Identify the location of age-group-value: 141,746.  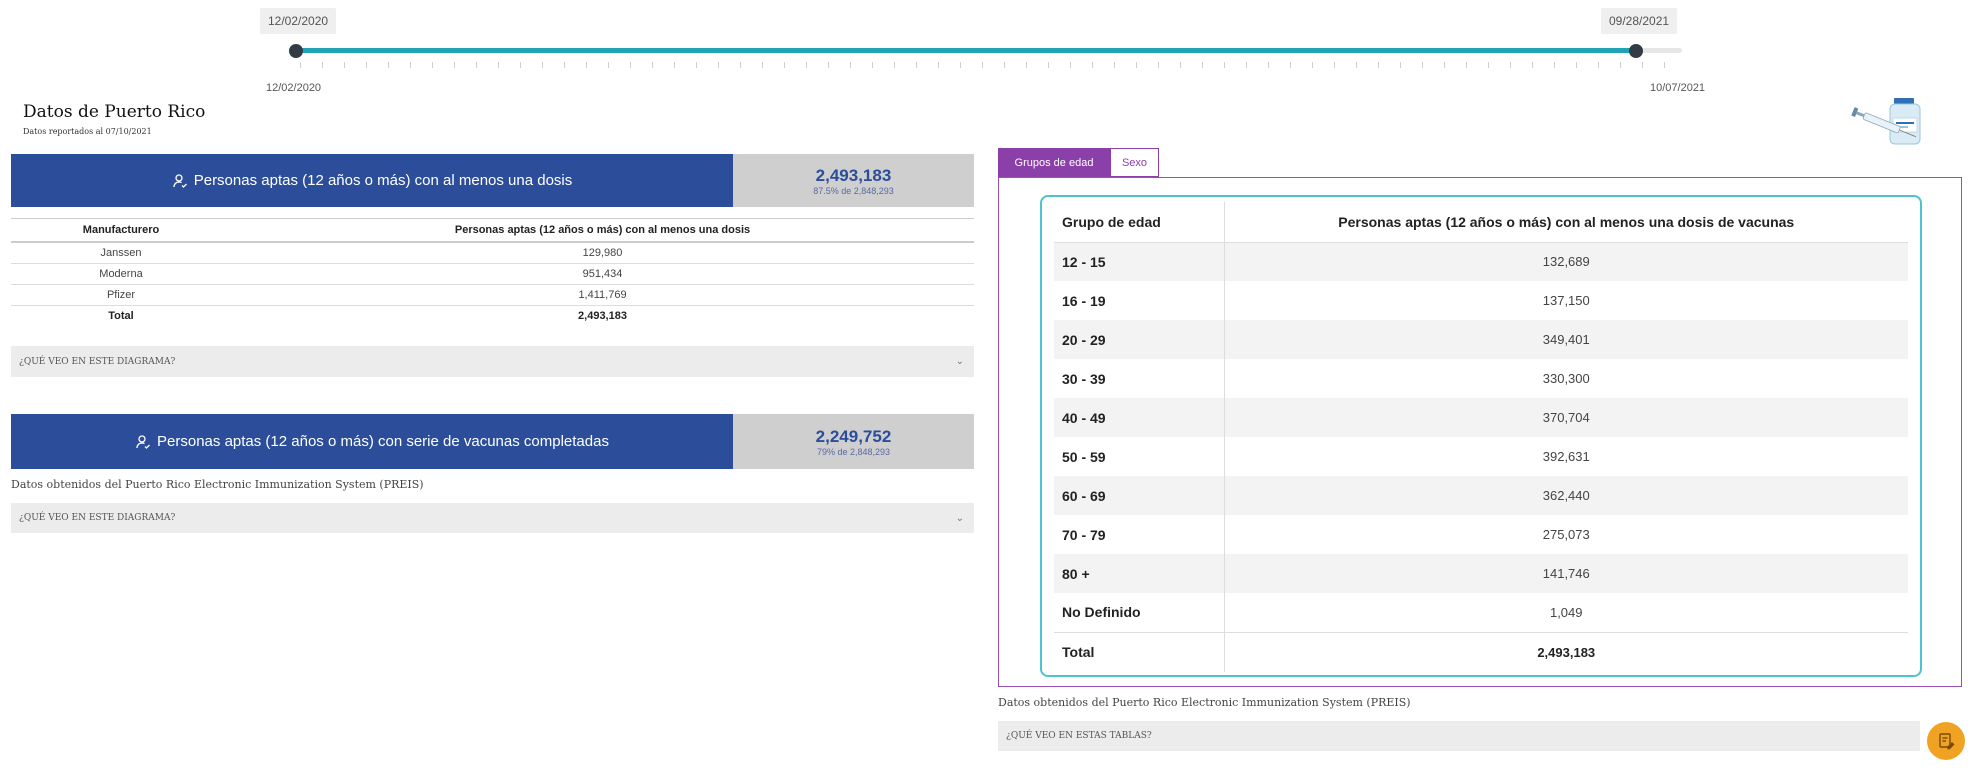
(1566, 573).